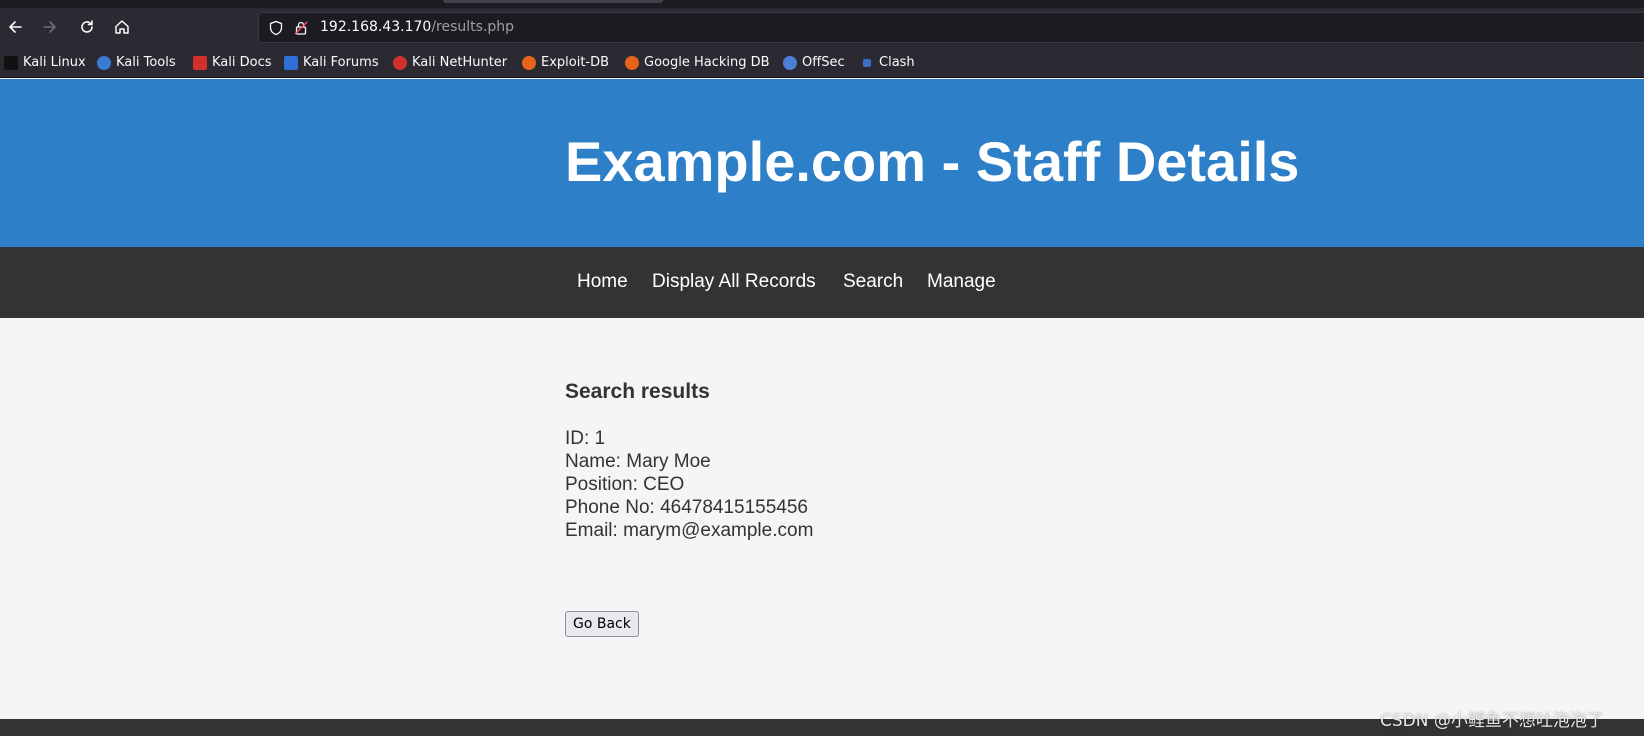 The width and height of the screenshot is (1644, 736). I want to click on bookmark-label: Kali NetHunter, so click(460, 62).